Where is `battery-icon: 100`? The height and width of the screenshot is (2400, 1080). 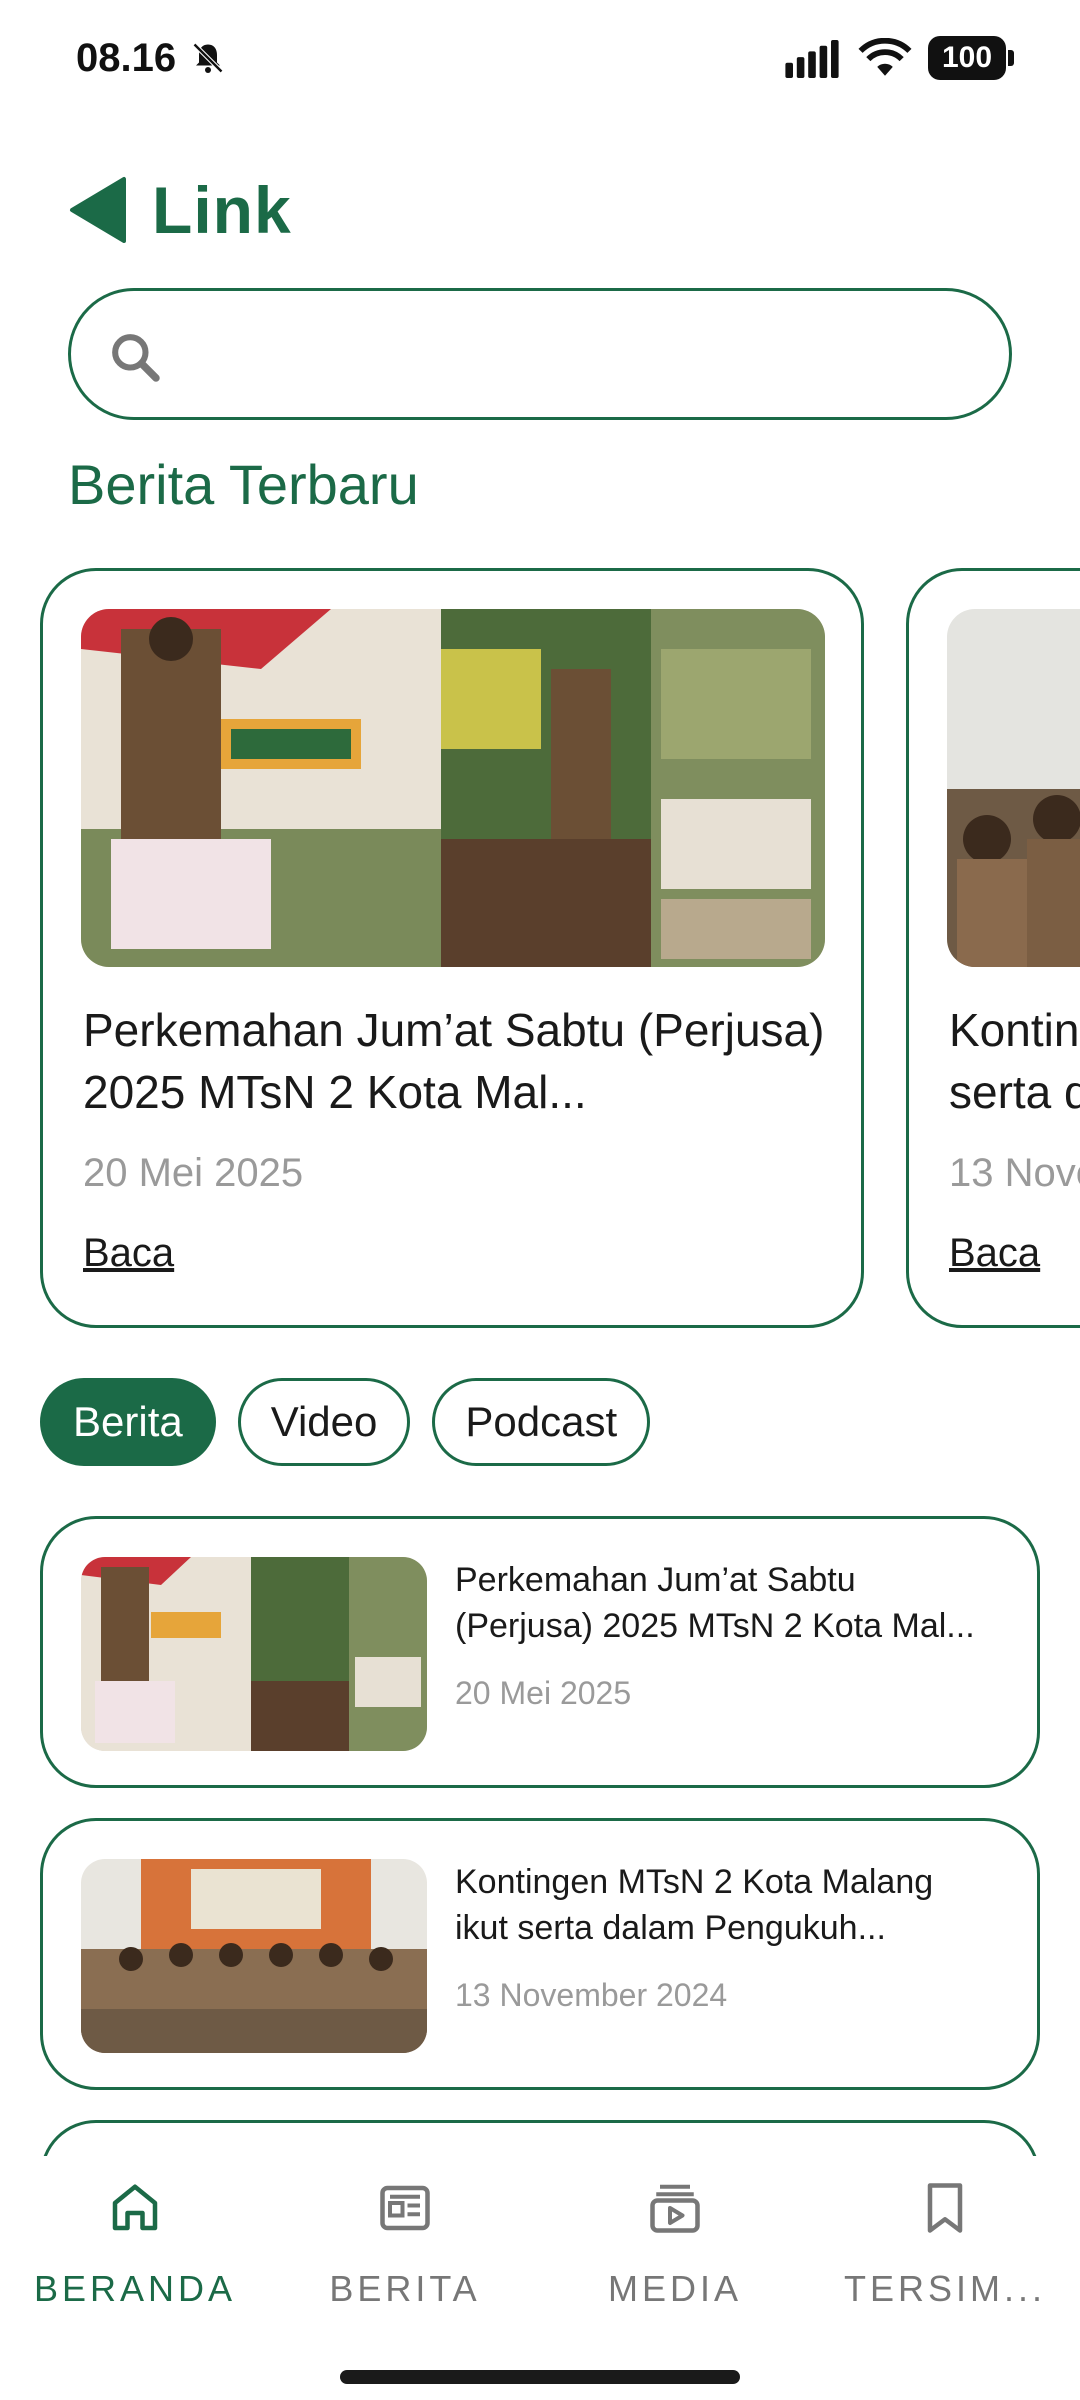
battery-icon: 100 is located at coordinates (971, 58).